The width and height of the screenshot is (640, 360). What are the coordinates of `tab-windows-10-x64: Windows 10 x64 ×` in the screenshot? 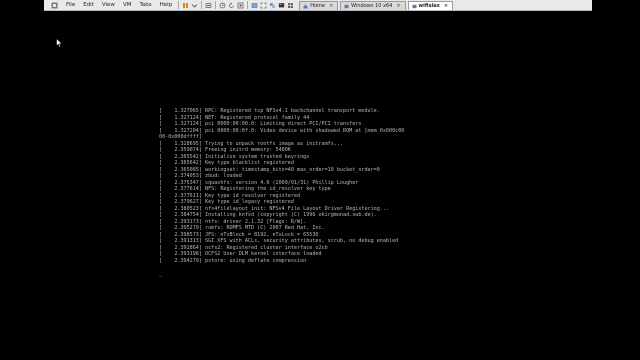 It's located at (373, 5).